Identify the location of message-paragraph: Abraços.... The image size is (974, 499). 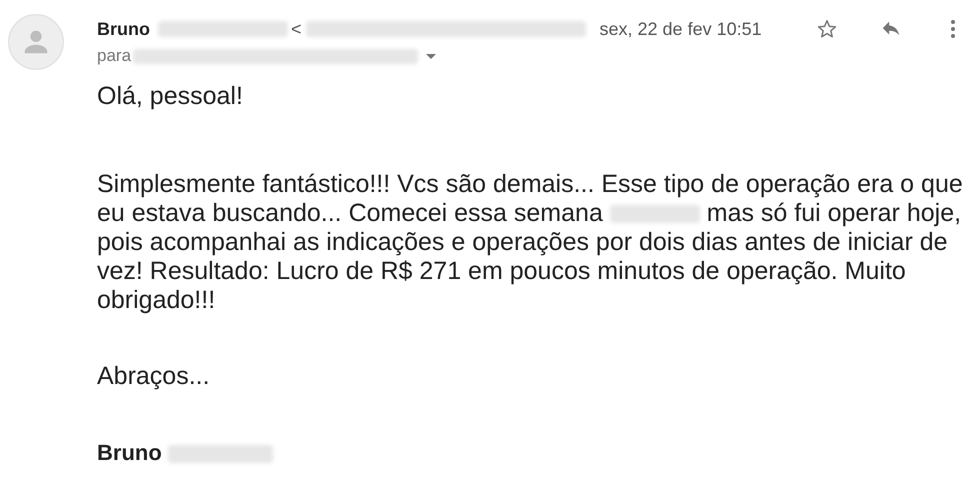
(154, 376).